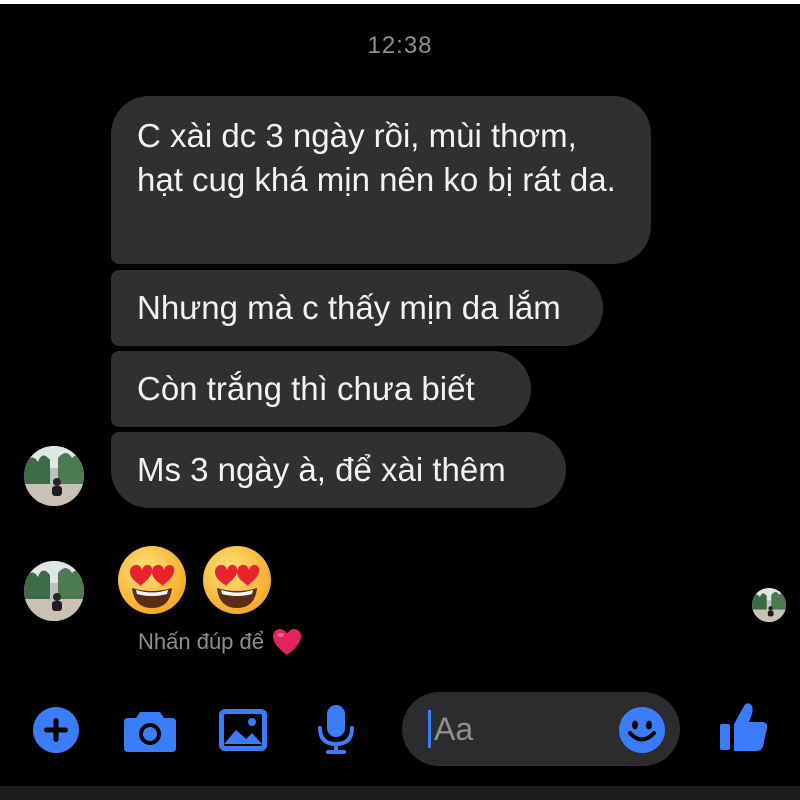 This screenshot has width=800, height=800. I want to click on hint-text: Nhấn đúp để, so click(201, 641).